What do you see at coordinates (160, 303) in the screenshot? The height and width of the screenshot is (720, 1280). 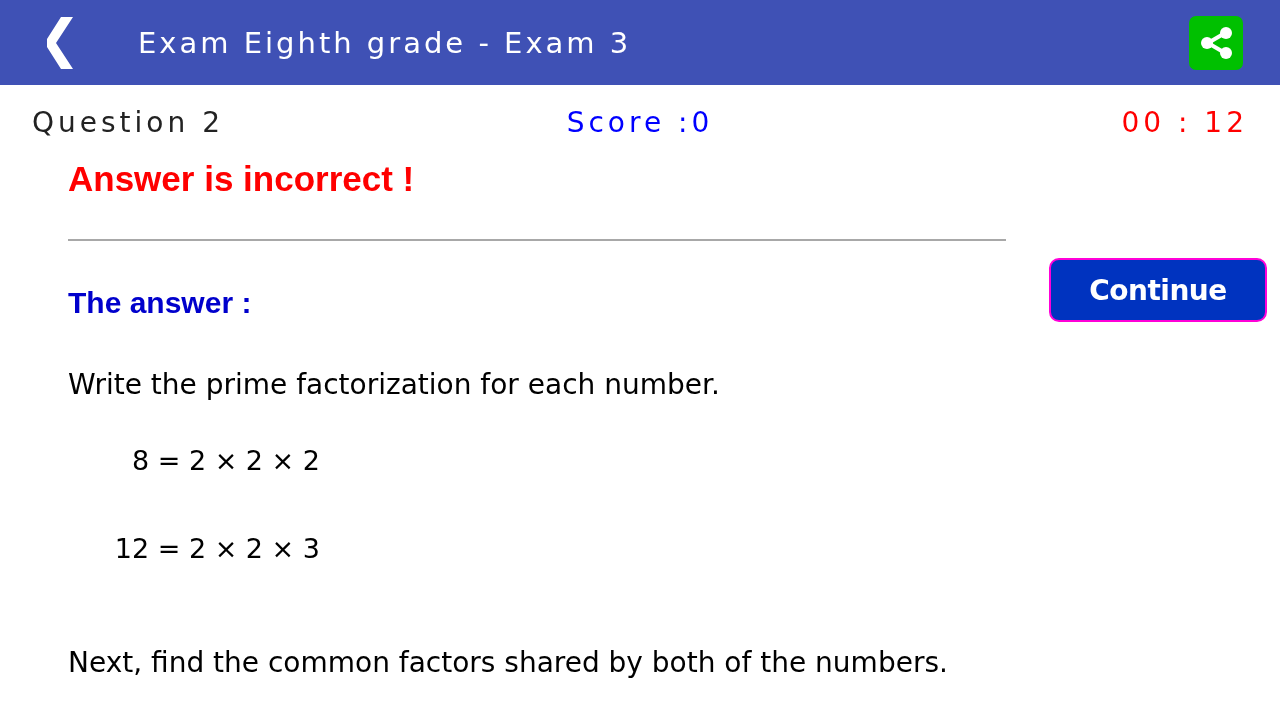 I see `answer-heading: The answer :` at bounding box center [160, 303].